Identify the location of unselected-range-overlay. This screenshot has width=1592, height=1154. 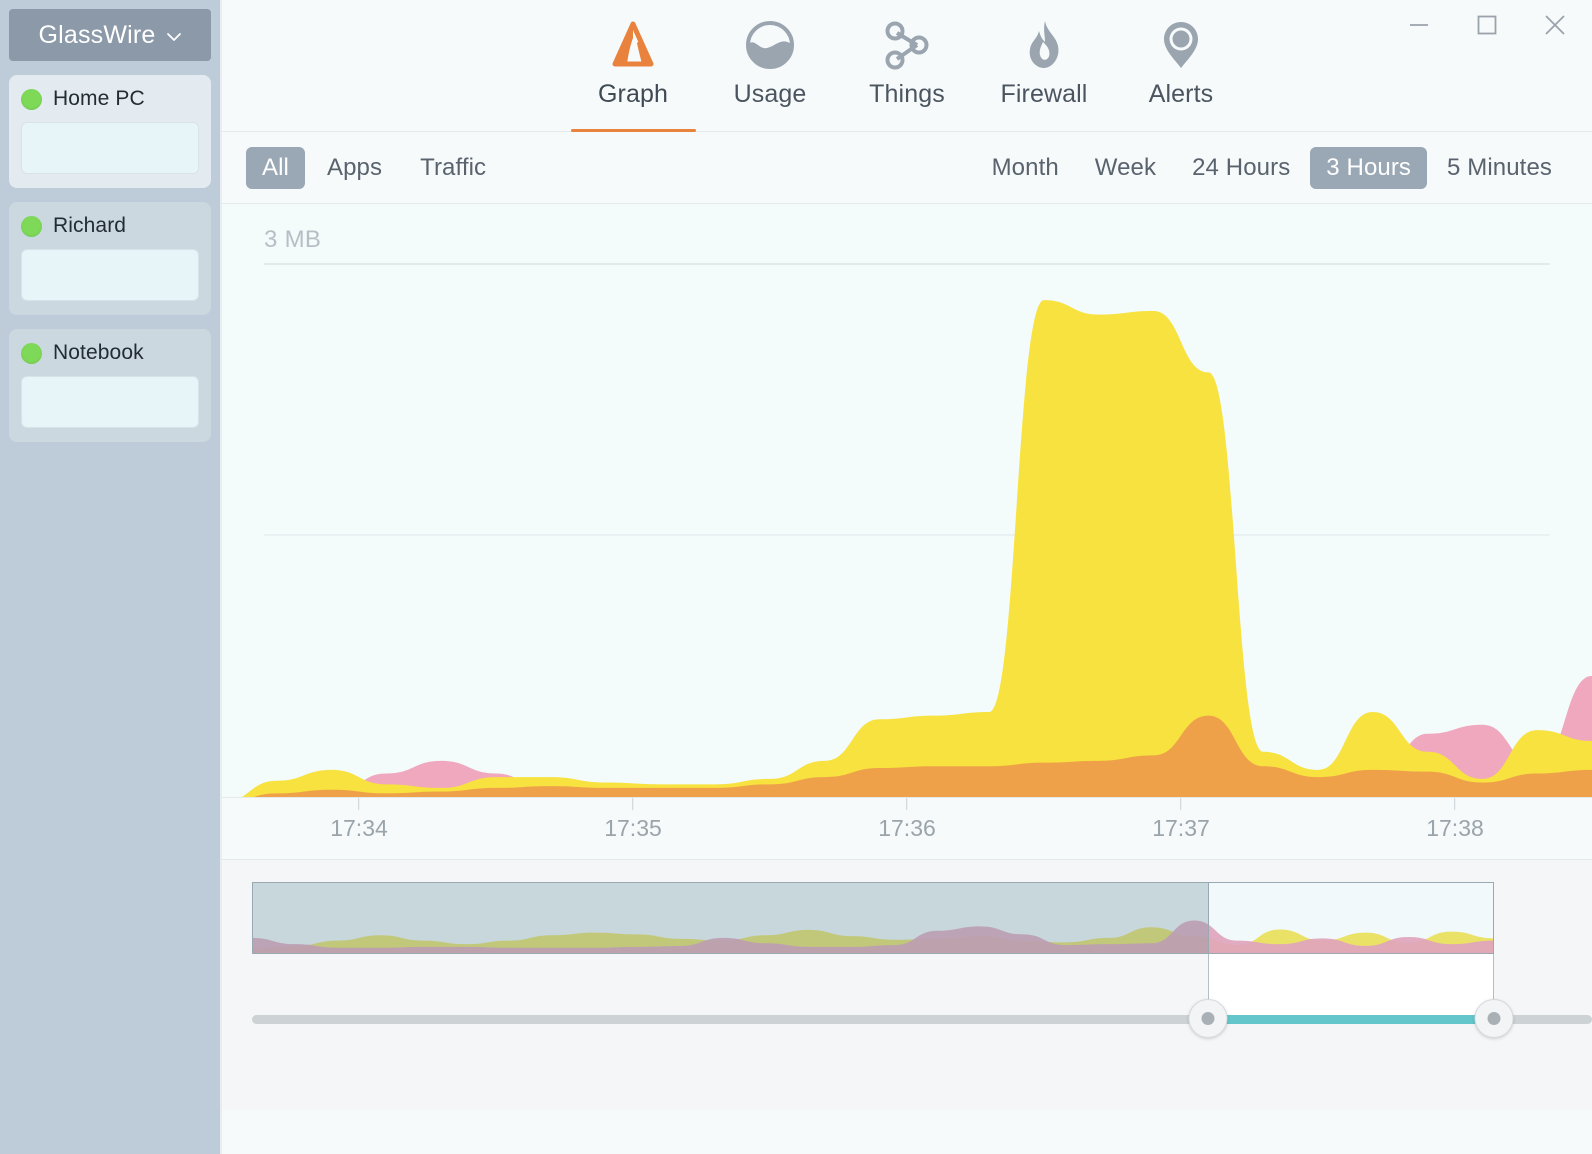
(730, 918).